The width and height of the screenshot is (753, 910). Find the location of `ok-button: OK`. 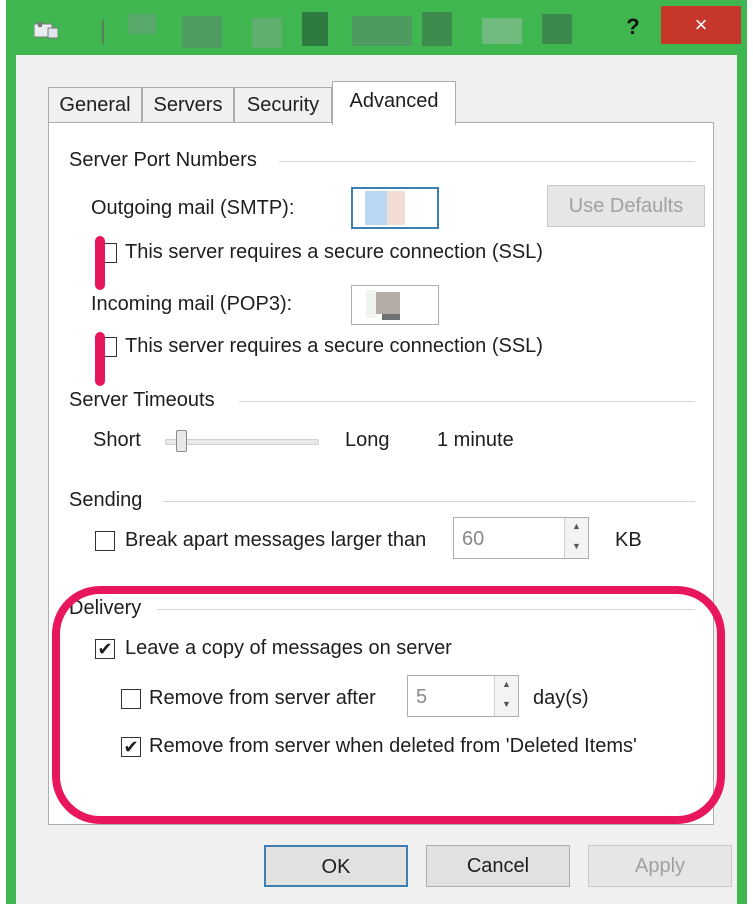

ok-button: OK is located at coordinates (336, 866).